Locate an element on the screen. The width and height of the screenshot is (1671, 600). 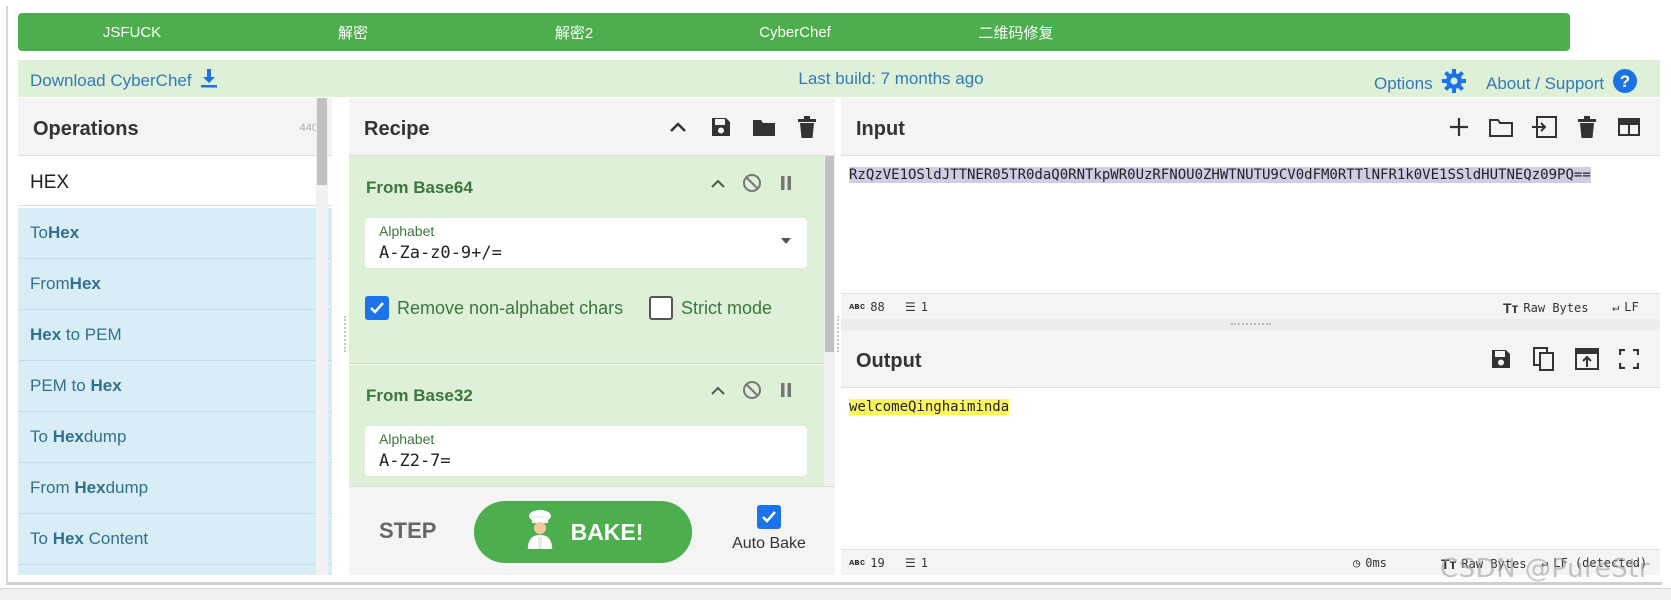
op-item-from-hex: From Hex is located at coordinates (175, 284).